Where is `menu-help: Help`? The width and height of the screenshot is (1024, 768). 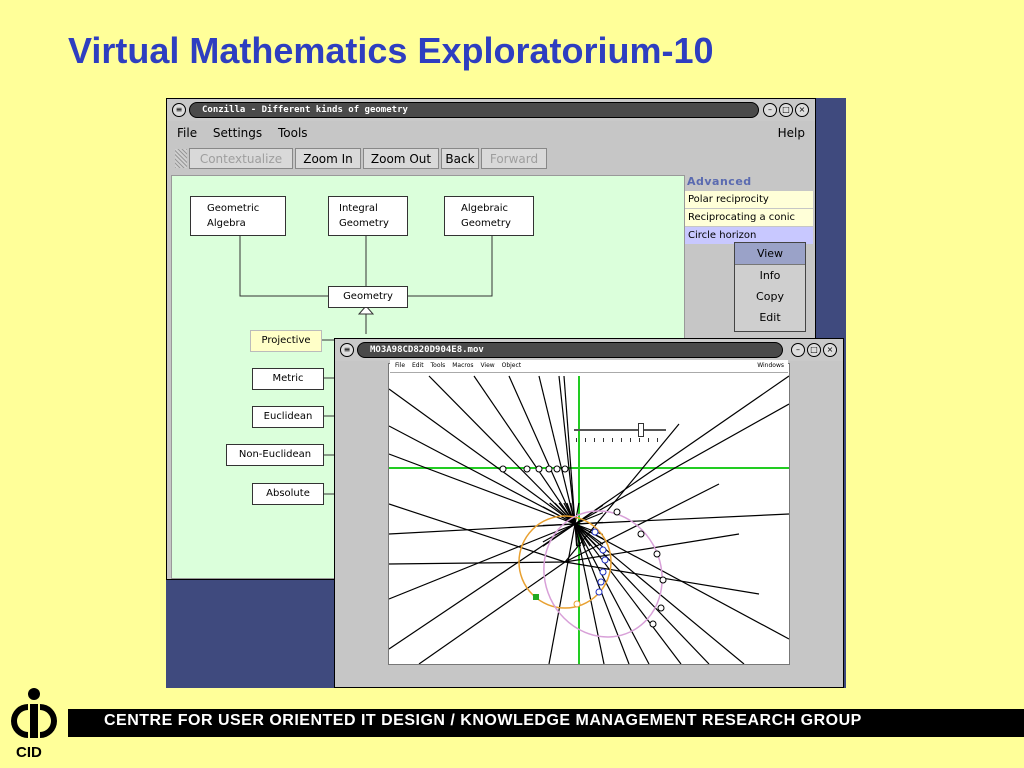
menu-help: Help is located at coordinates (791, 133).